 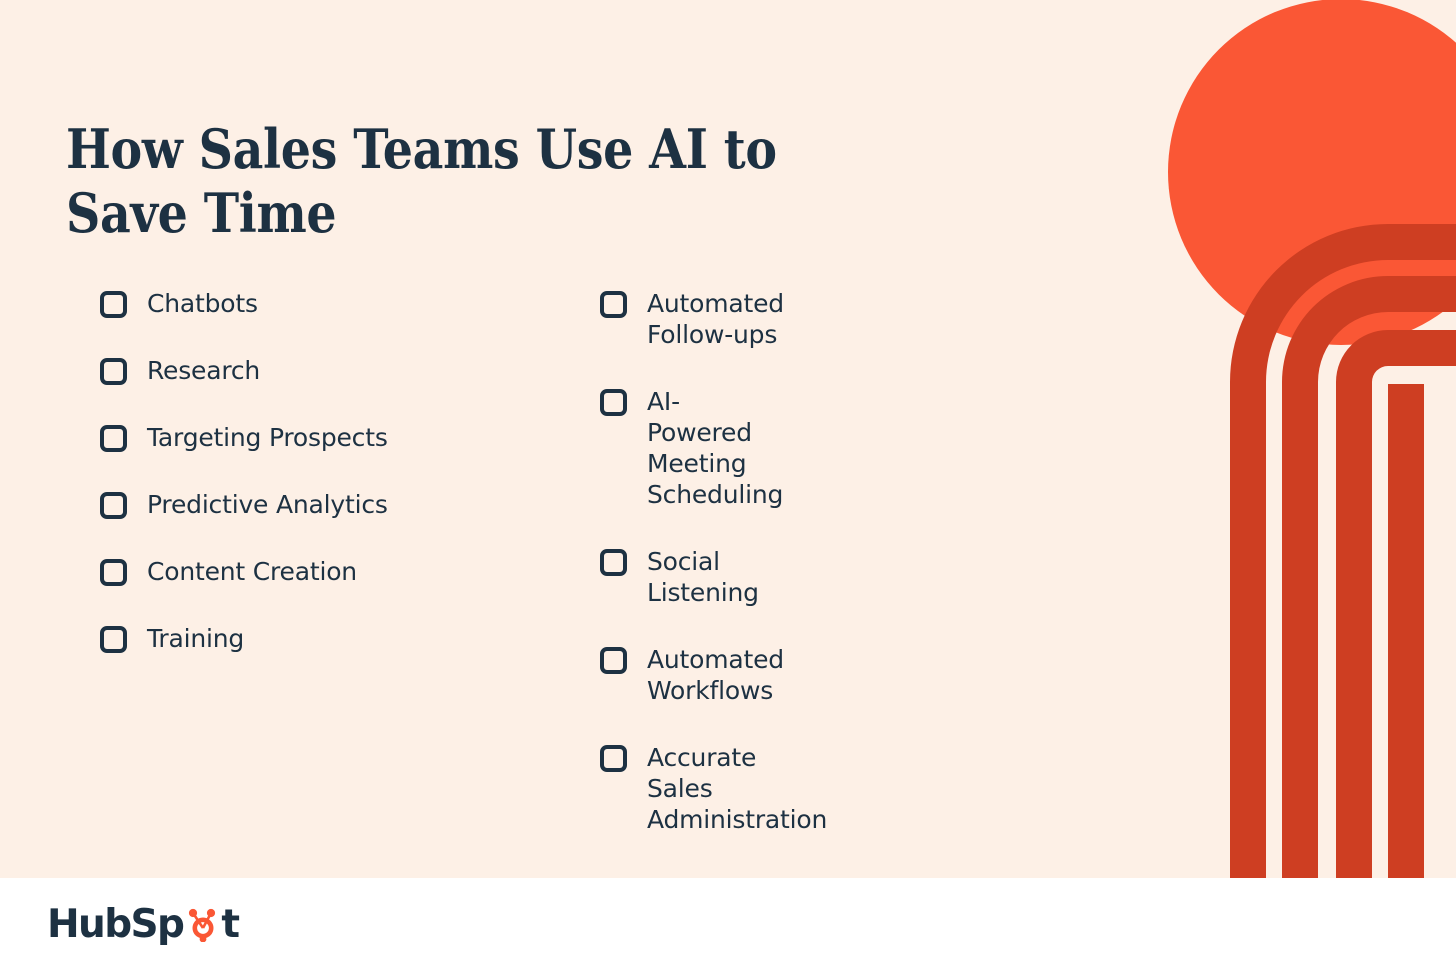 I want to click on concentric-arches-icon, so click(x=1343, y=551).